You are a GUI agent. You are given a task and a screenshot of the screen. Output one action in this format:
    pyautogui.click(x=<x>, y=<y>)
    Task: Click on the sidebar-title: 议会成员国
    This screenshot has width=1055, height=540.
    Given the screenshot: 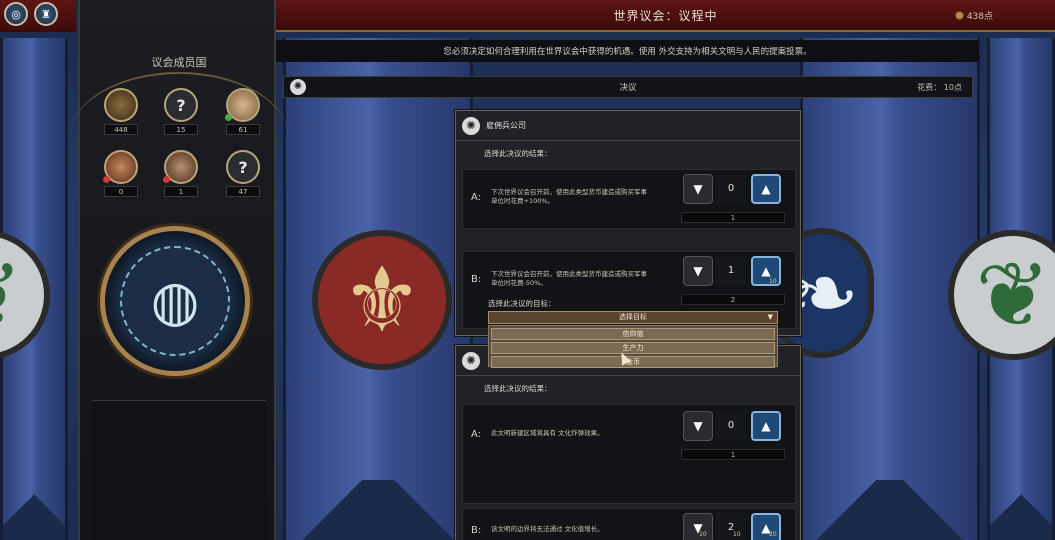 What is the action you would take?
    pyautogui.click(x=179, y=62)
    